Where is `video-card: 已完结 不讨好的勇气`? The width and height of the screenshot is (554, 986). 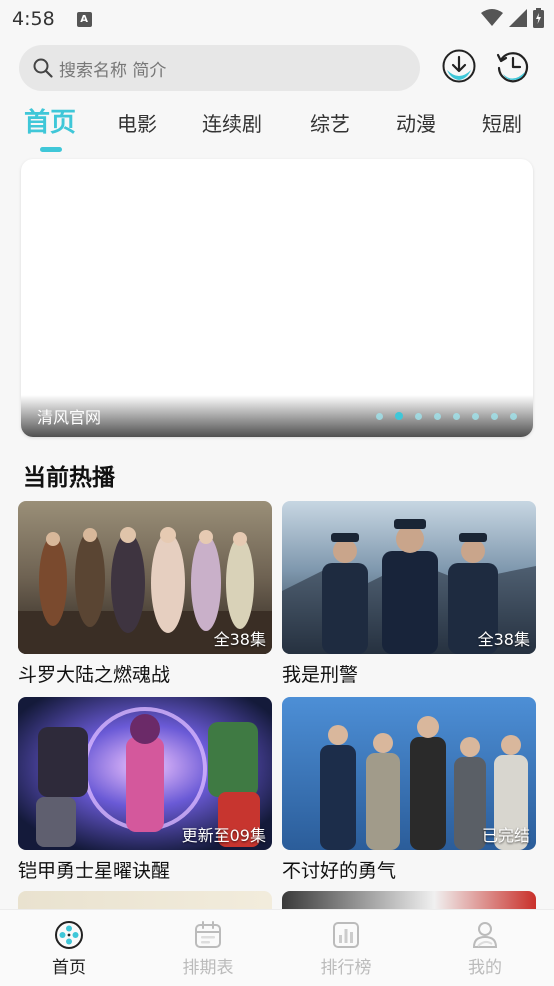
video-card: 已完结 不讨好的勇气 is located at coordinates (409, 790).